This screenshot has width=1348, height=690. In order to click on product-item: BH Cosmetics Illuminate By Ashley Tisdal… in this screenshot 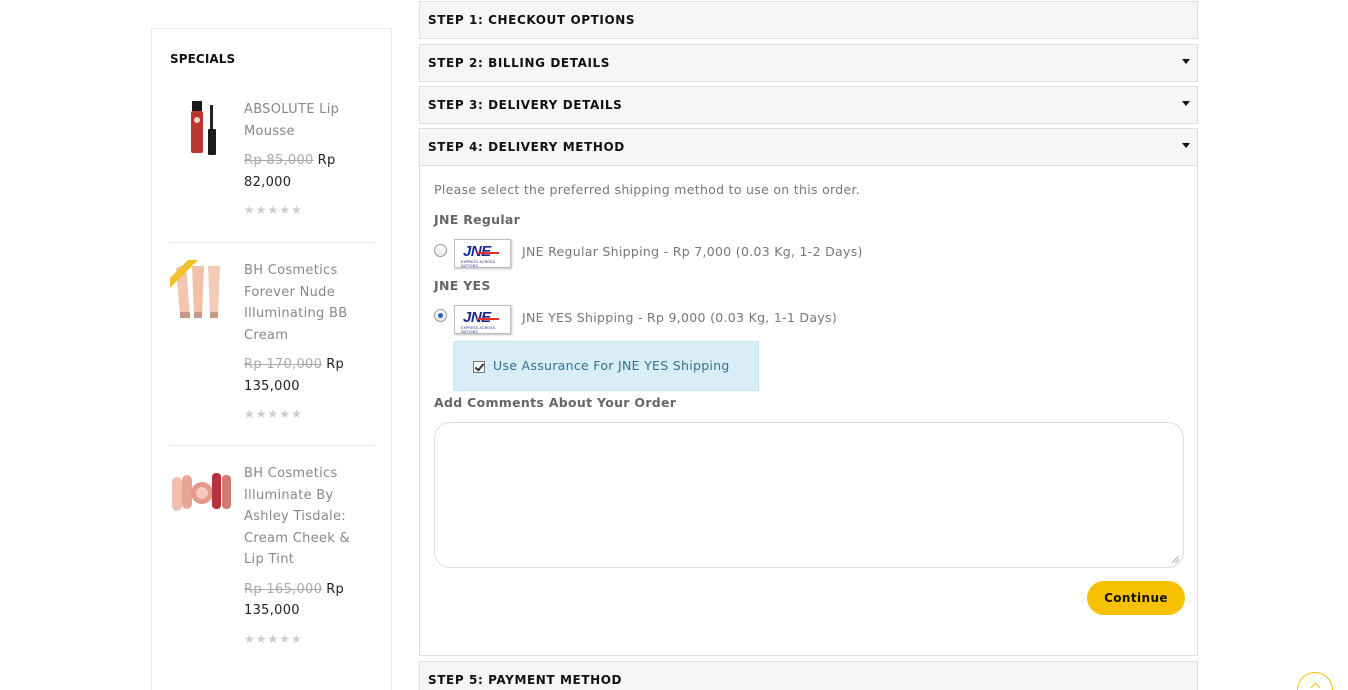, I will do `click(272, 558)`.